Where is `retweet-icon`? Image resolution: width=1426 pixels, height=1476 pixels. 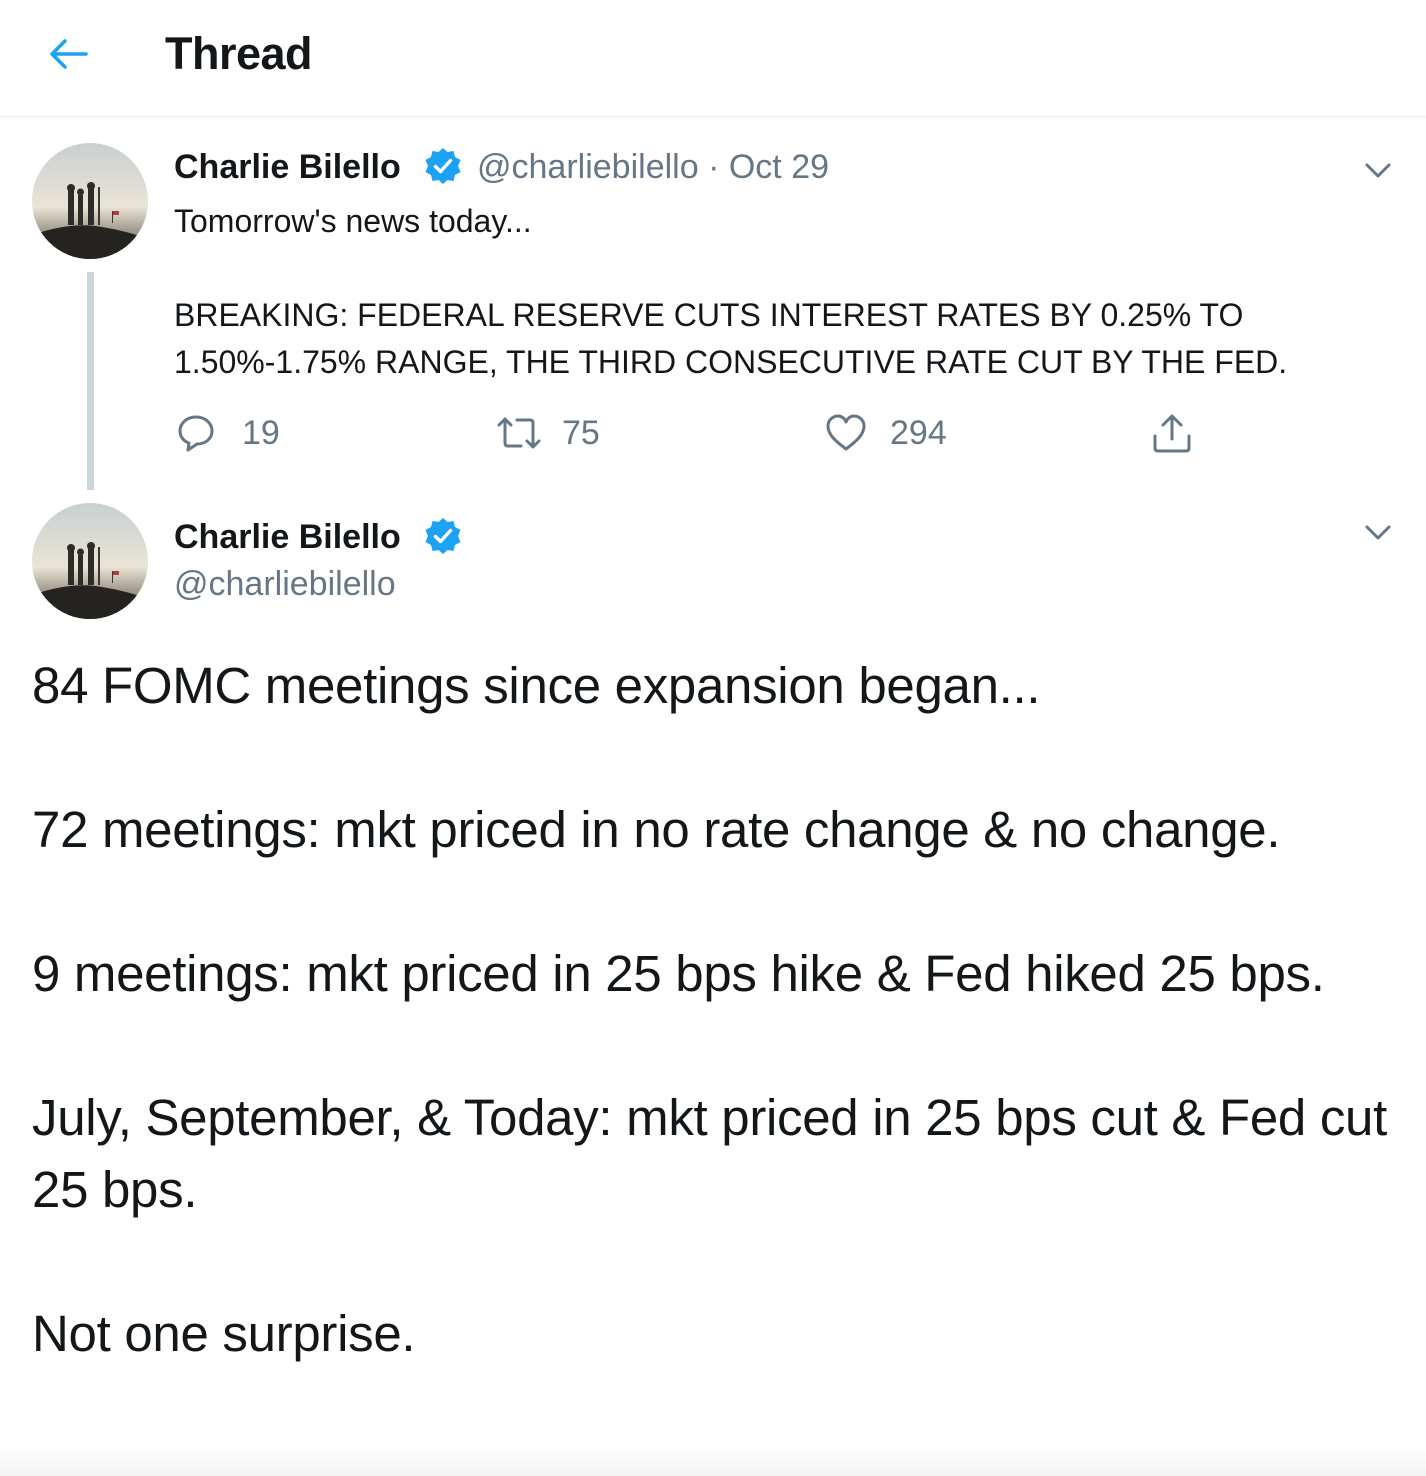
retweet-icon is located at coordinates (519, 433).